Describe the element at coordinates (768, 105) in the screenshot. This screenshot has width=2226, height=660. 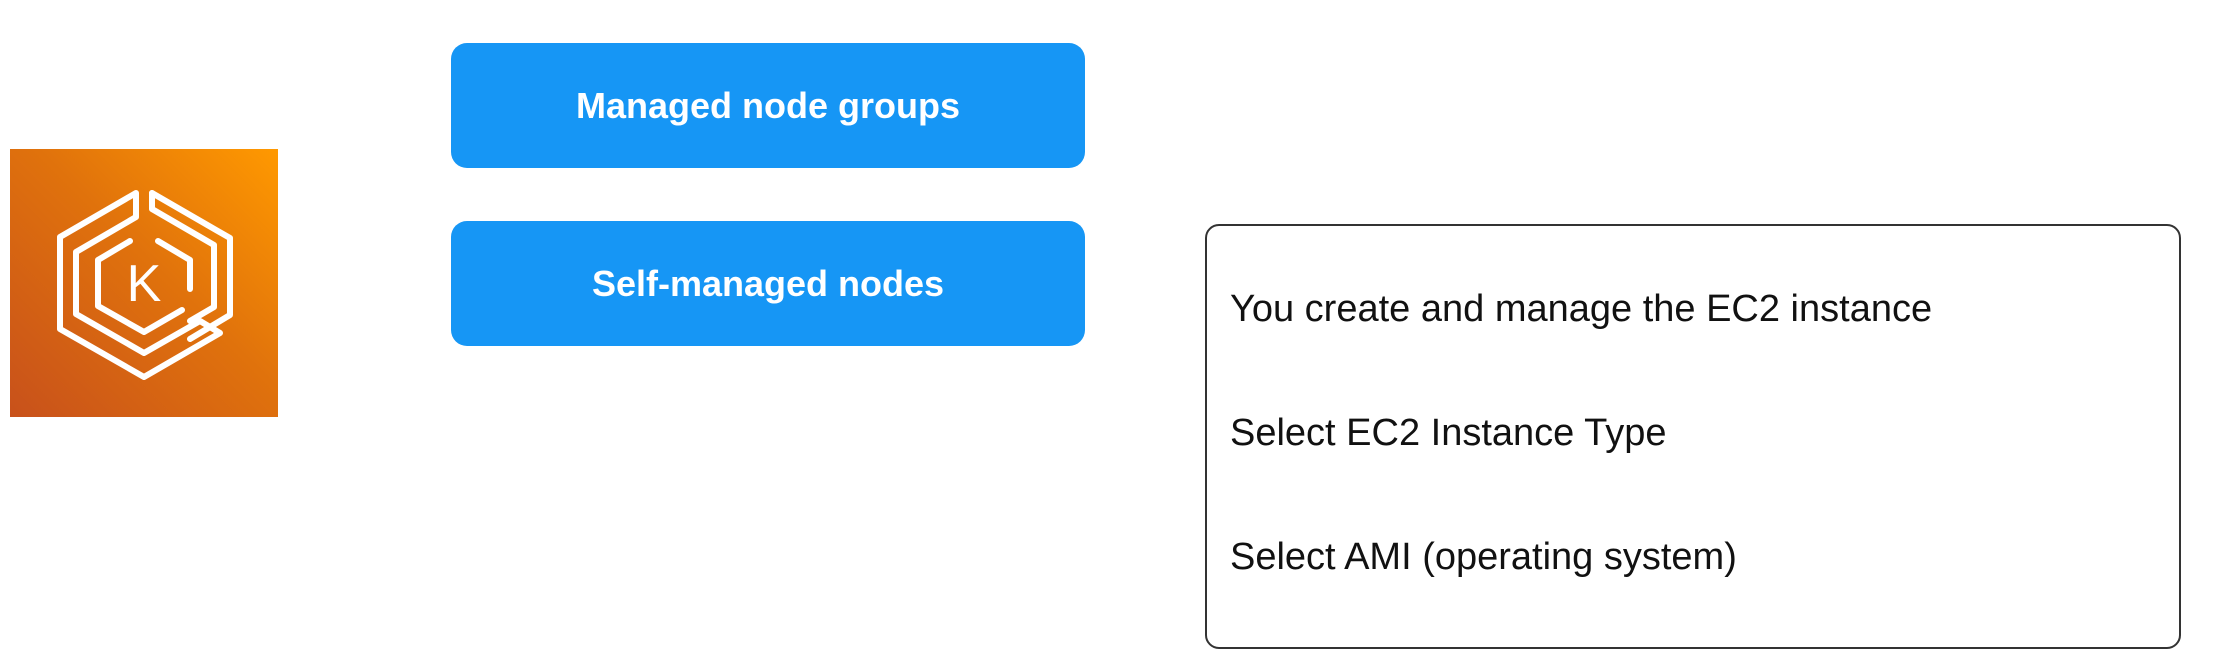
I see `managed-node-groups-button: Managed node groups` at that location.